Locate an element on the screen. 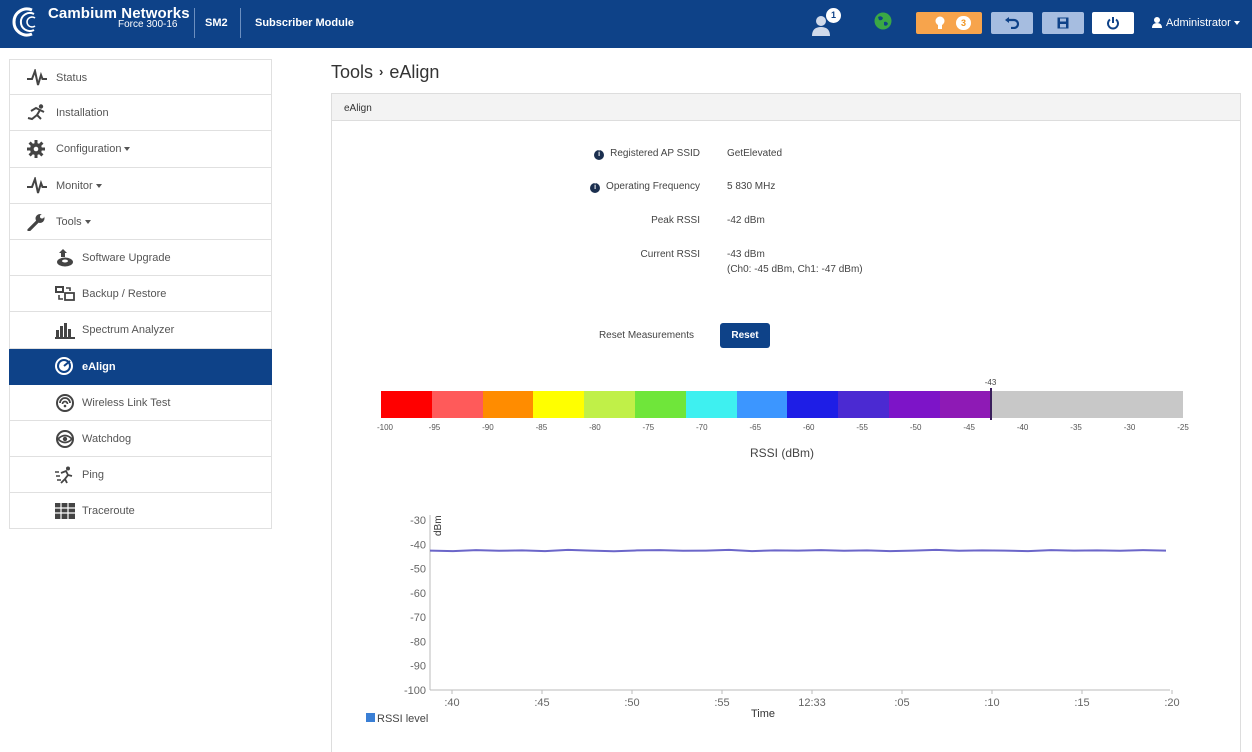  save-button is located at coordinates (1063, 23).